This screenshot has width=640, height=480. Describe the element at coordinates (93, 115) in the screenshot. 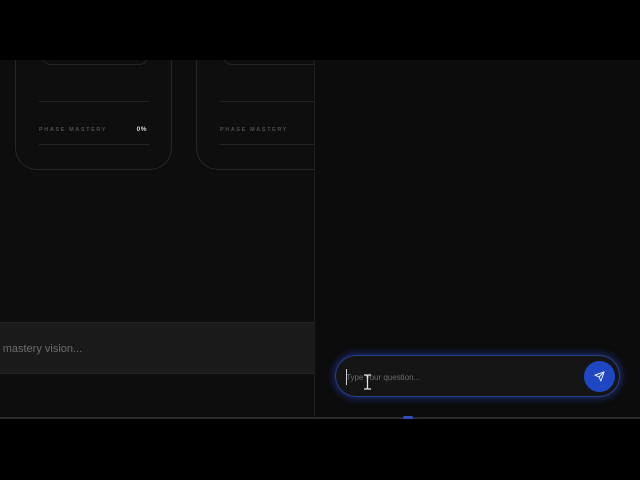

I see `phase-card: PHASE MASTERY 0%` at that location.